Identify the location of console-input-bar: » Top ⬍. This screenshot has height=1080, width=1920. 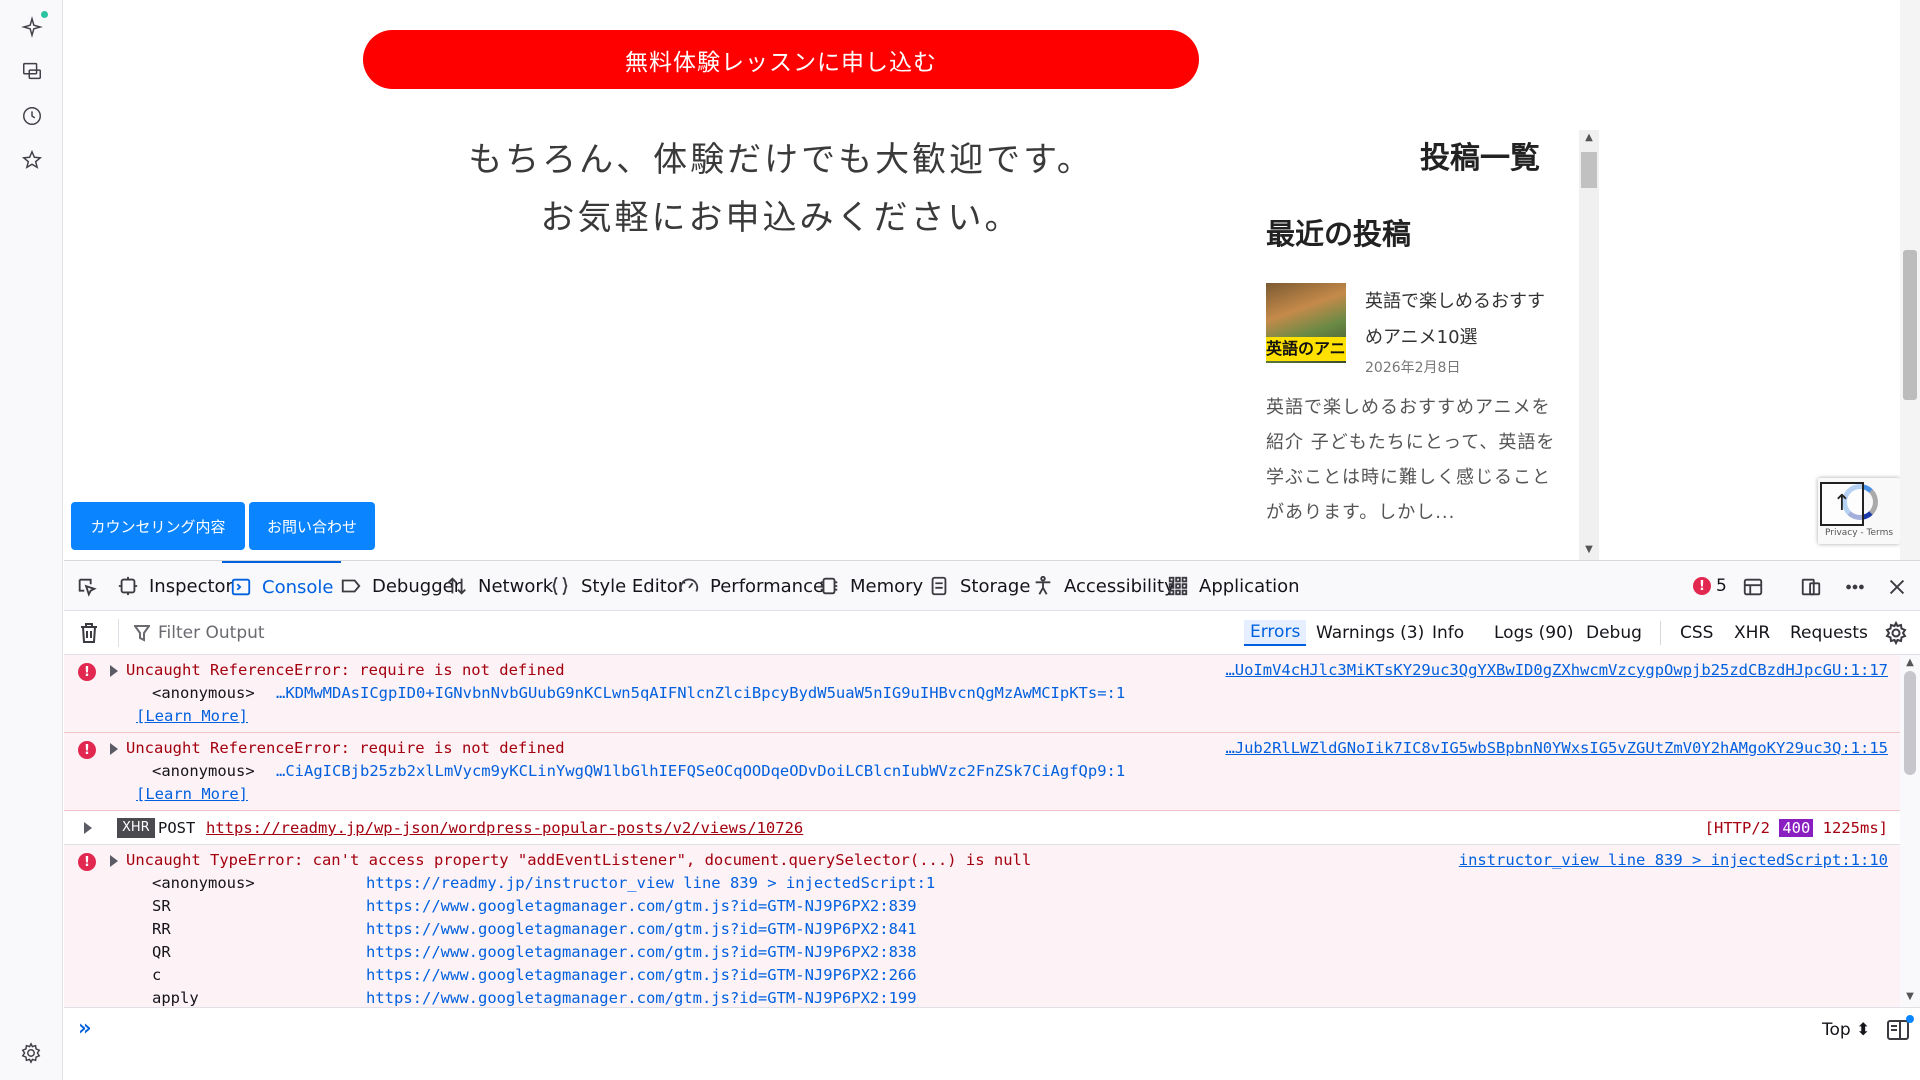
(992, 1043).